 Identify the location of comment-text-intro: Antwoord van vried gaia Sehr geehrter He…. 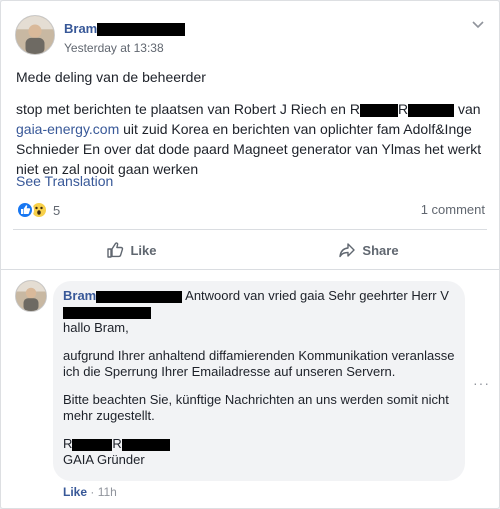
(315, 295).